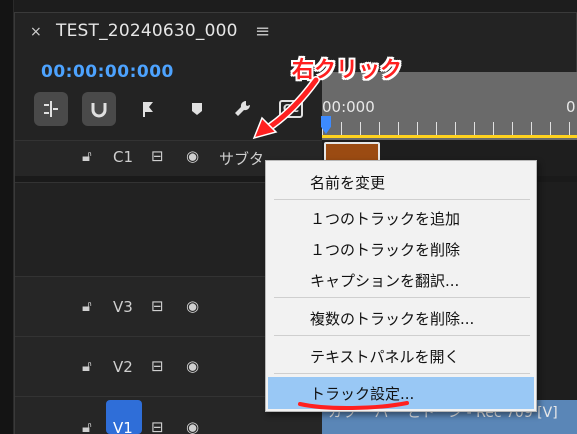 The height and width of the screenshot is (434, 577). I want to click on ruler-ticks, so click(449, 129).